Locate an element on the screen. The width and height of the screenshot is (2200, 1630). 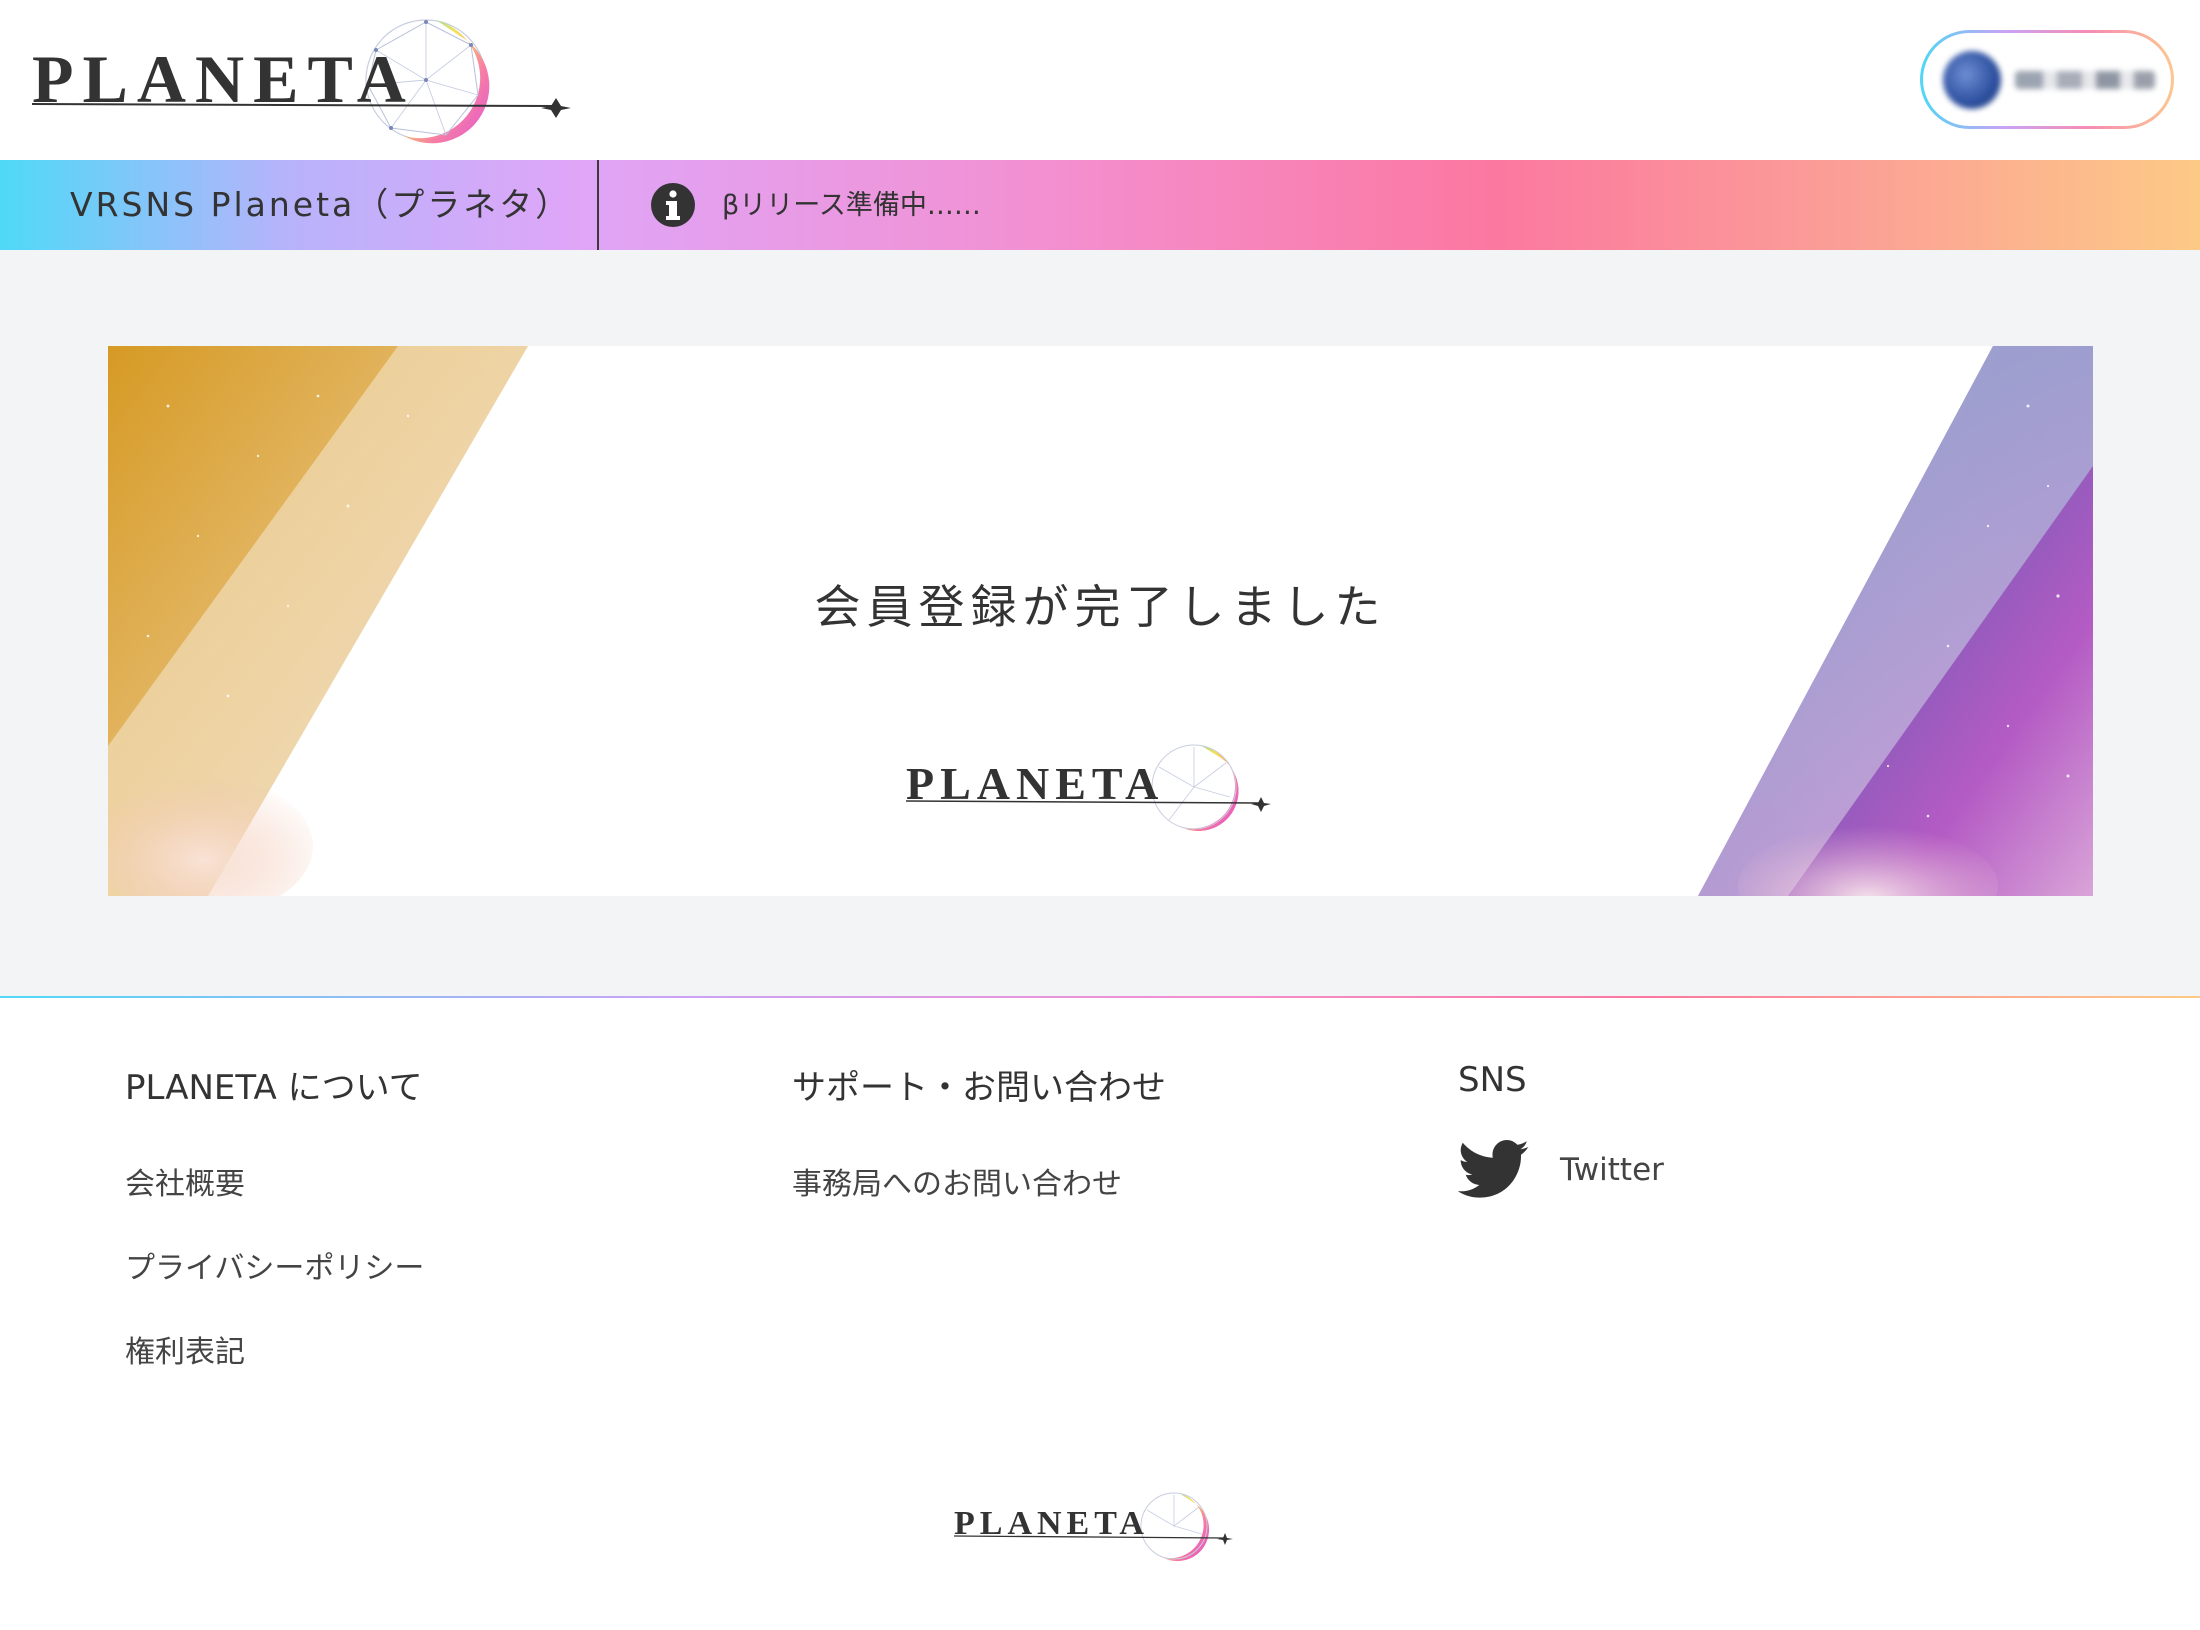
banner-planeta-logo: PLANETA is located at coordinates (1088, 788).